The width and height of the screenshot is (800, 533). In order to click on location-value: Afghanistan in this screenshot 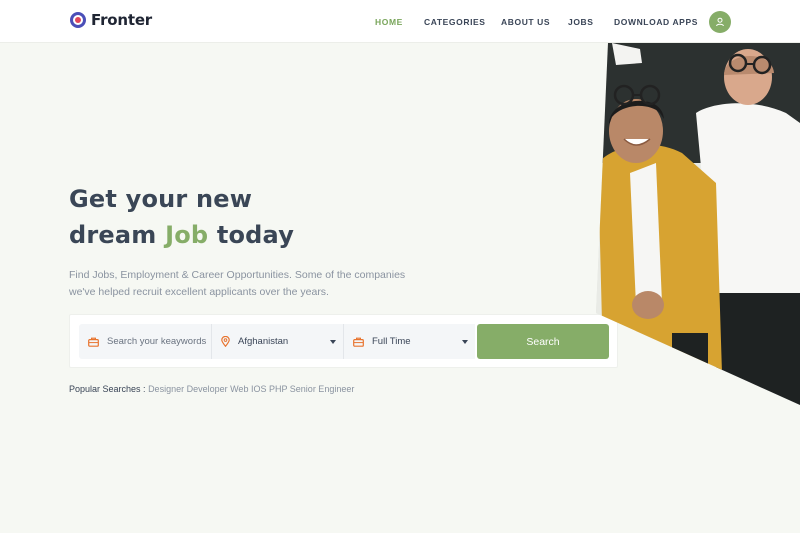, I will do `click(263, 341)`.